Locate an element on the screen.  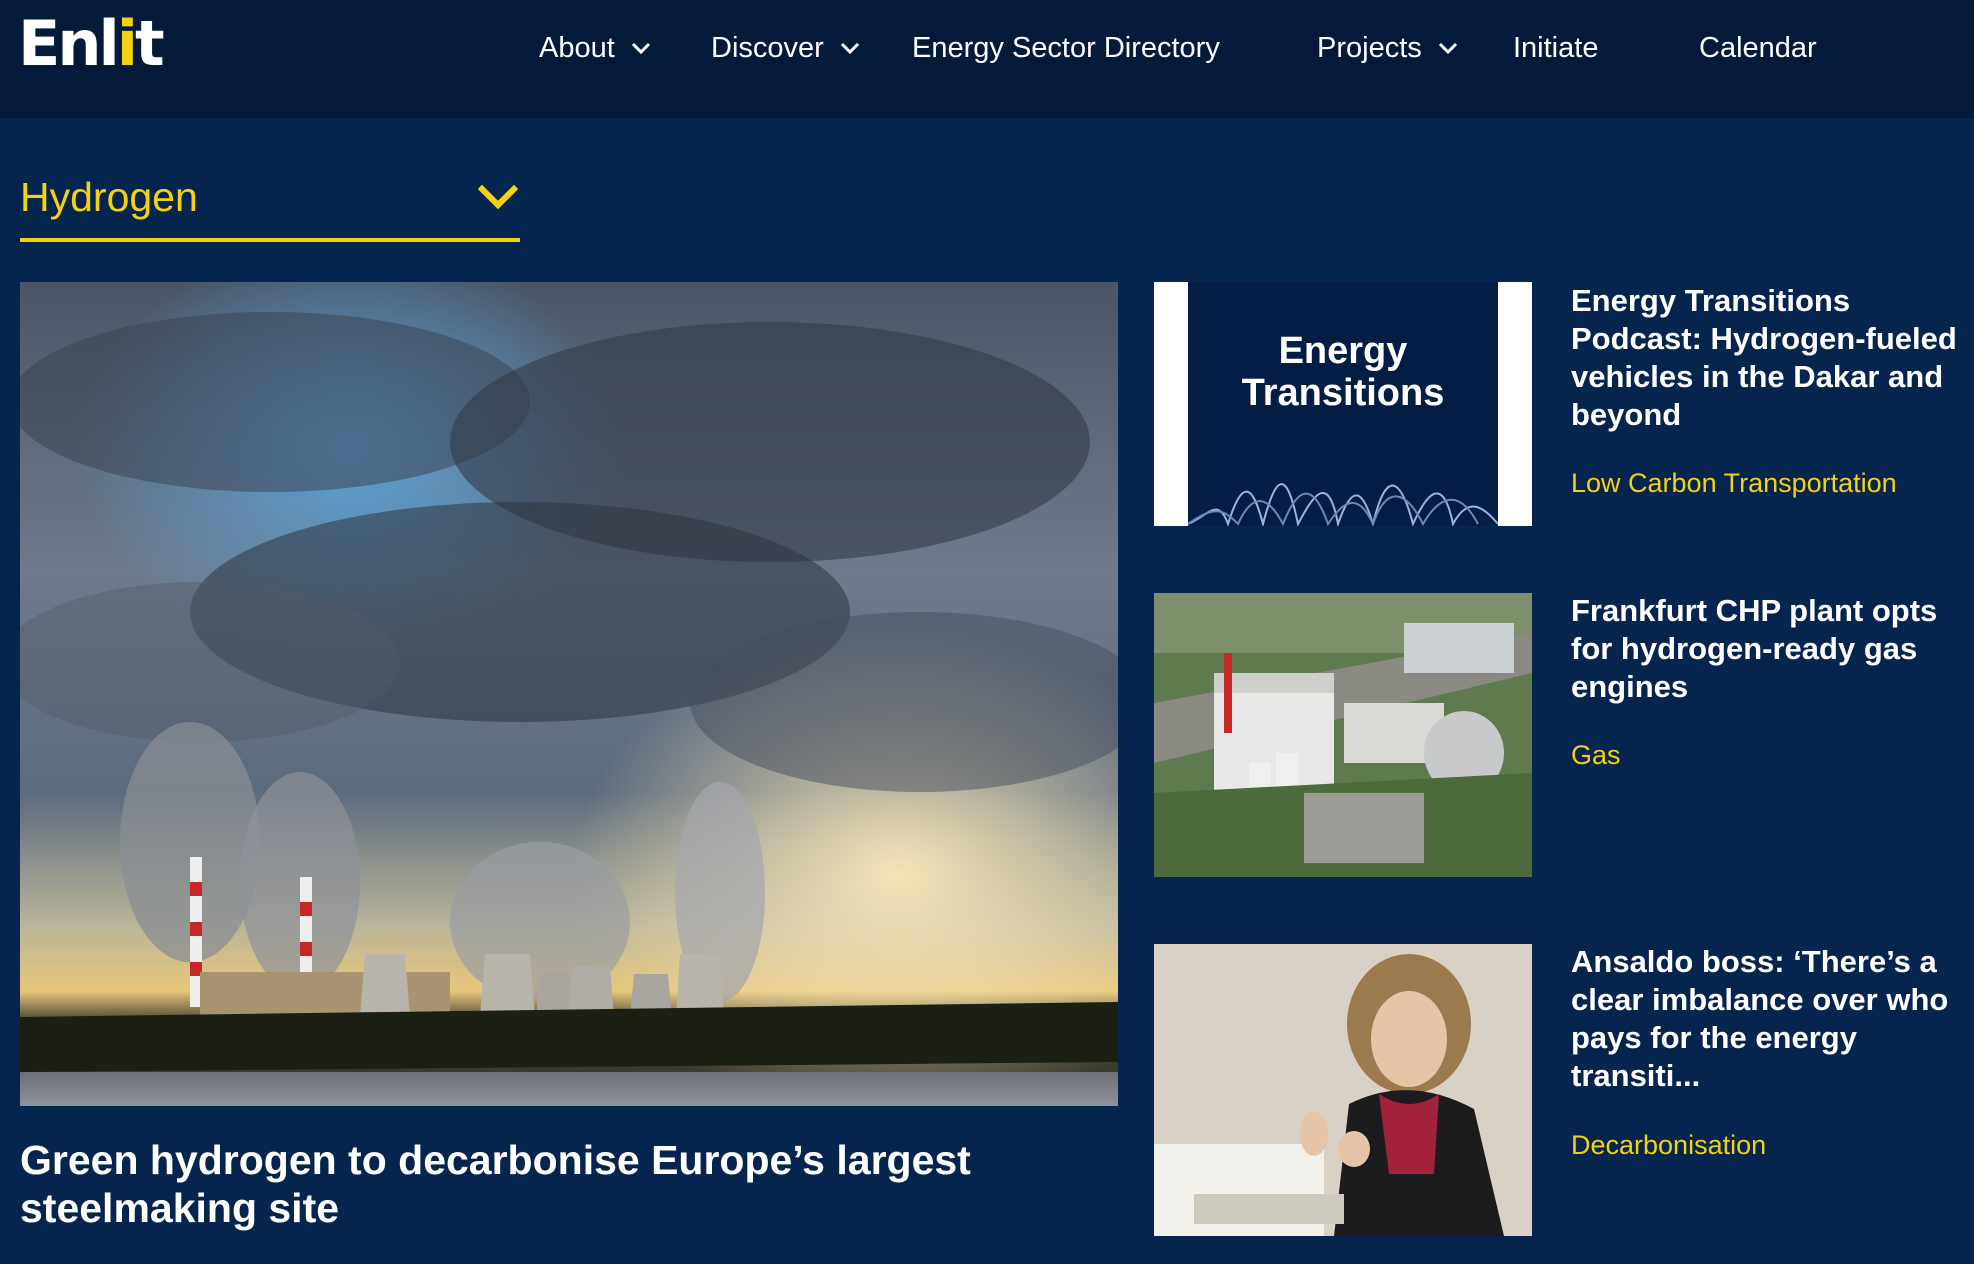
nav-item-label: Energy Sector Directory is located at coordinates (1066, 47).